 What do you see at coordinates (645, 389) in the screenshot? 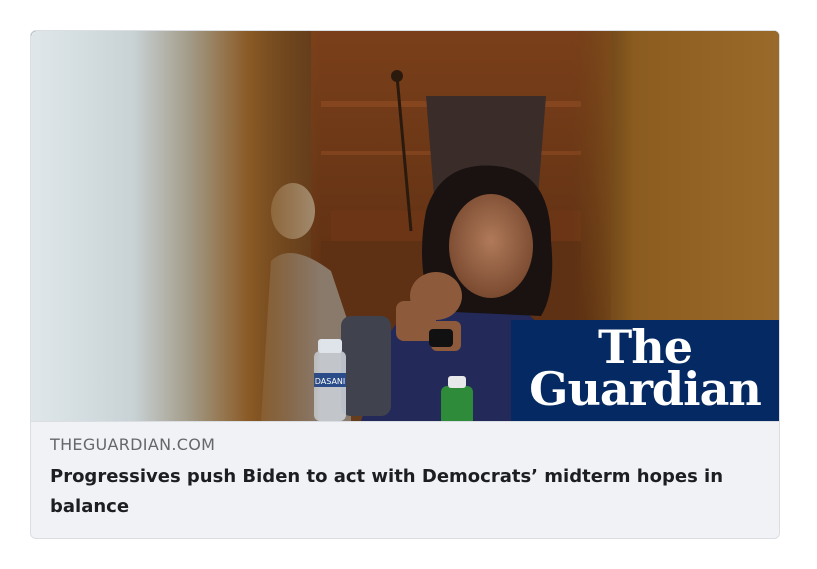
I see `logo-line-2: Guardian` at bounding box center [645, 389].